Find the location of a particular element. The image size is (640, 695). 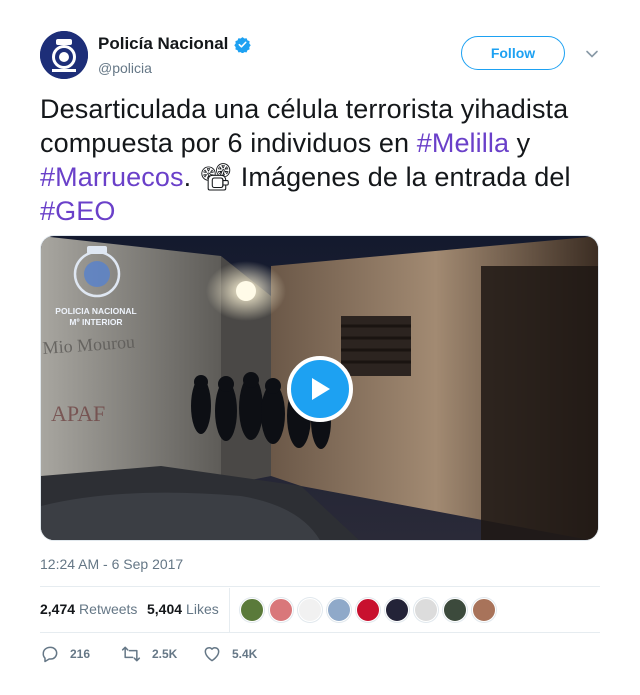

retweet-button: 2.5K is located at coordinates (148, 654).